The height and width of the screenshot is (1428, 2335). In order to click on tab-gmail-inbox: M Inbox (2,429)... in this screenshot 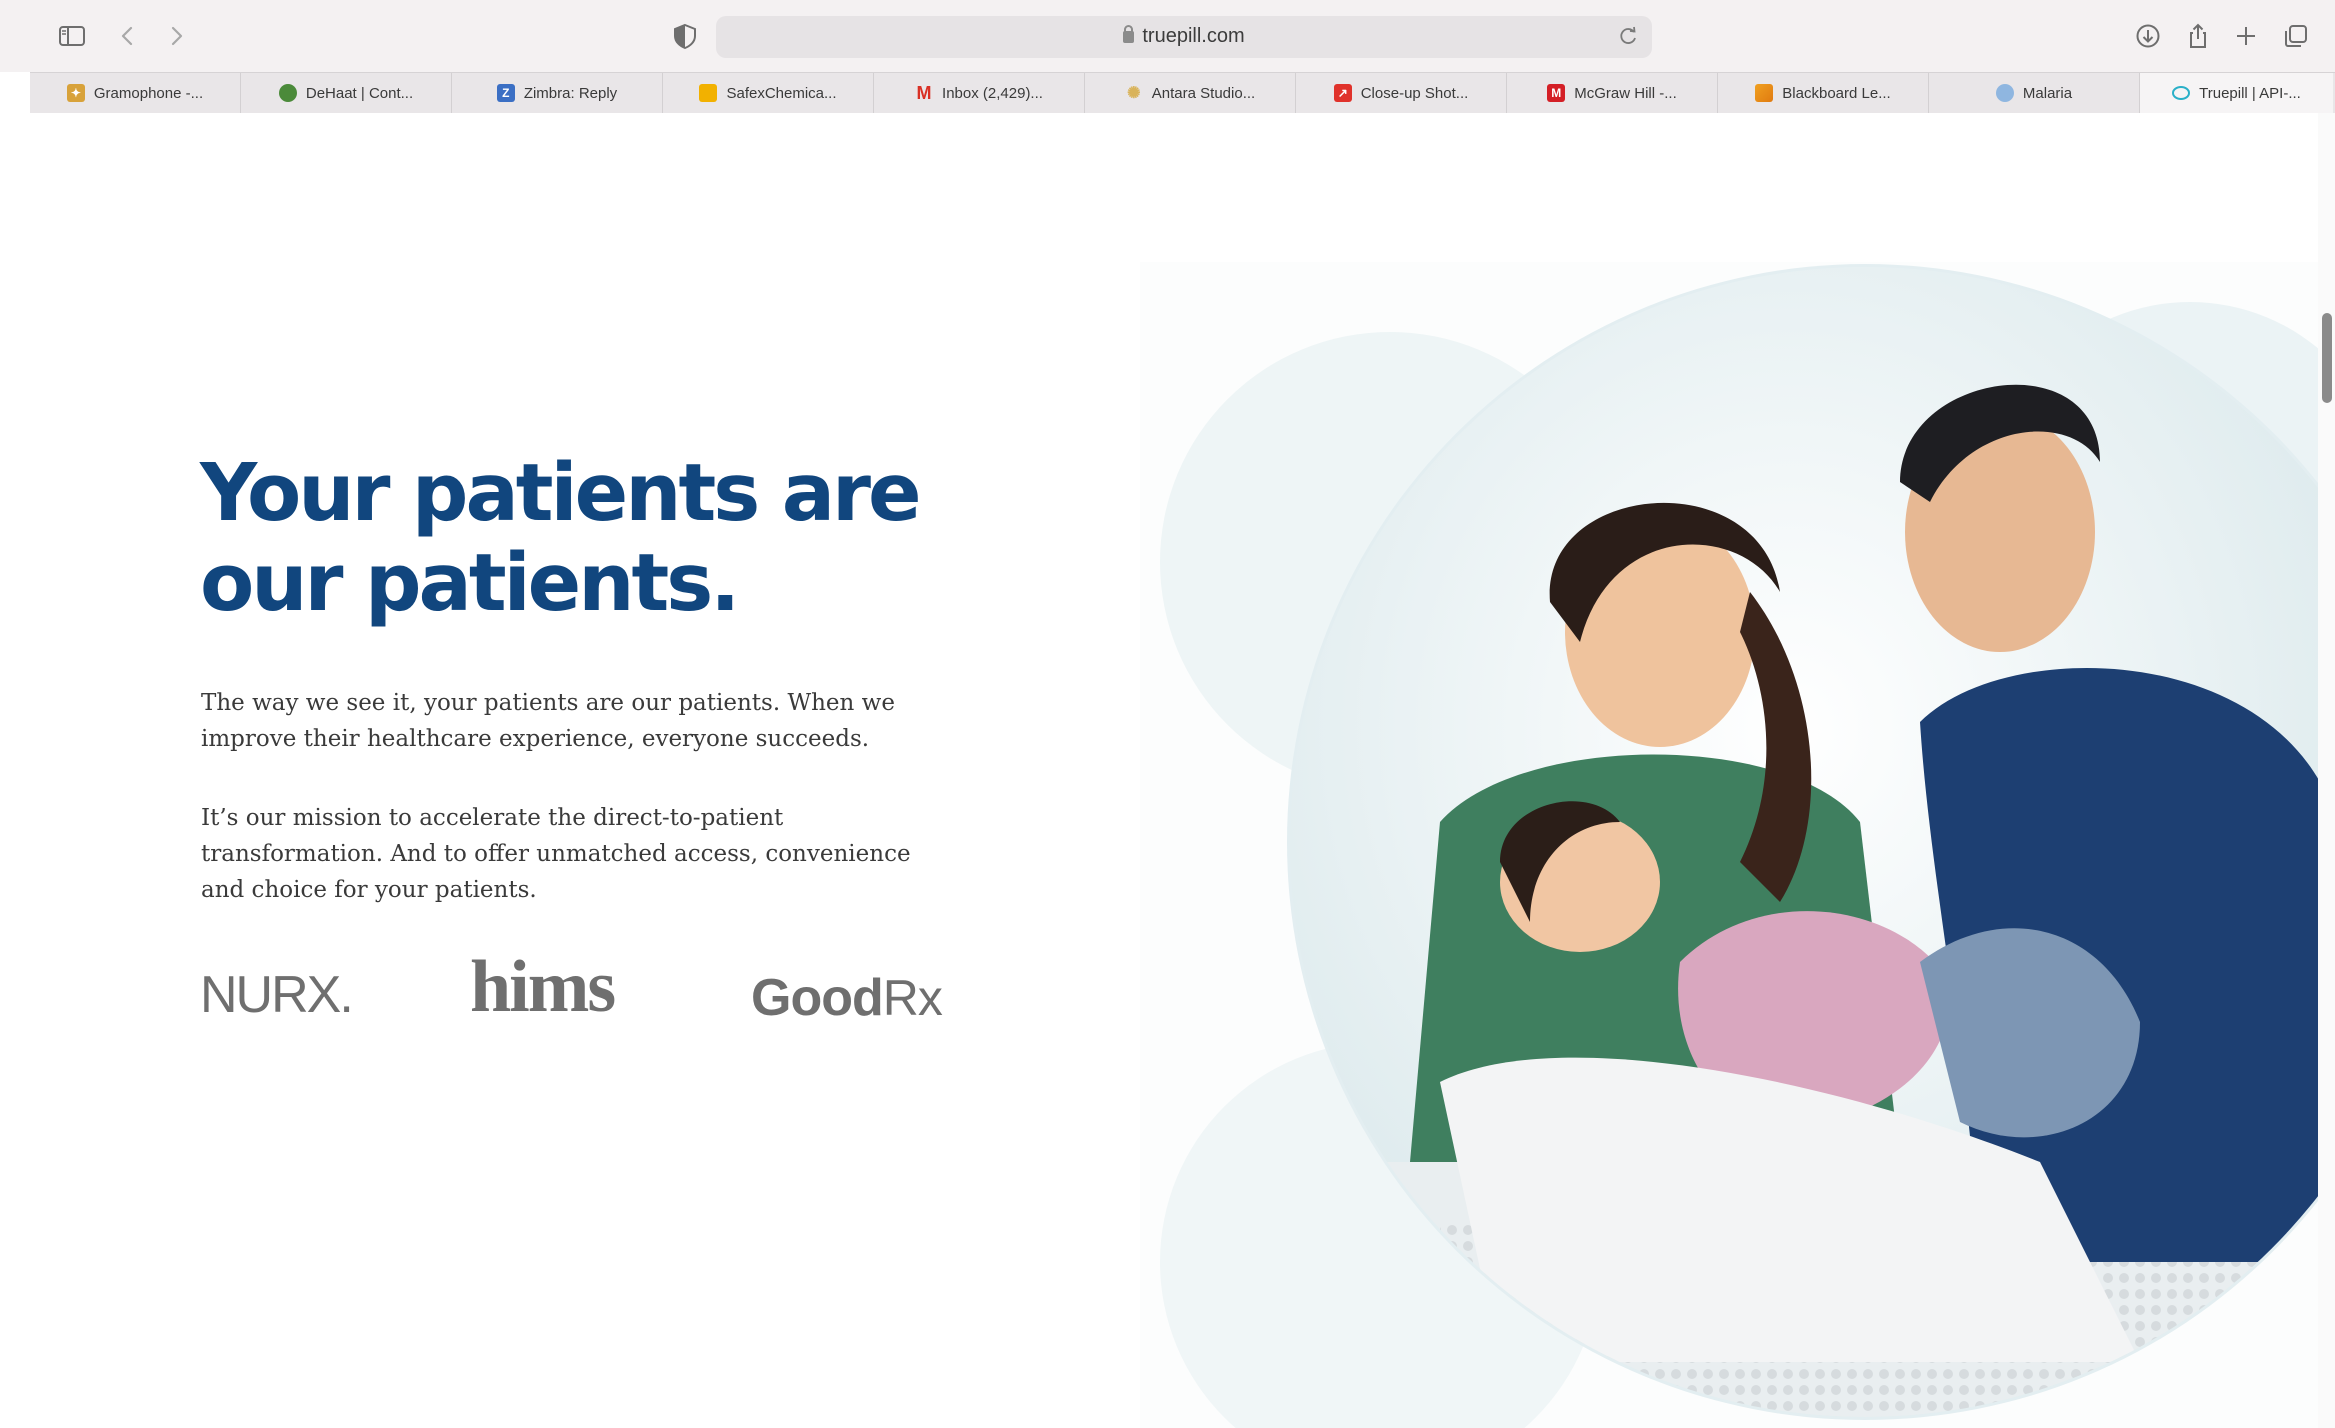, I will do `click(979, 93)`.